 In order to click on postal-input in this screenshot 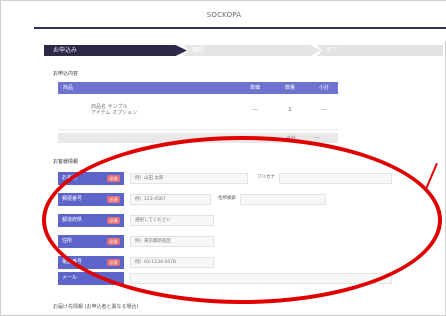, I will do `click(170, 199)`.